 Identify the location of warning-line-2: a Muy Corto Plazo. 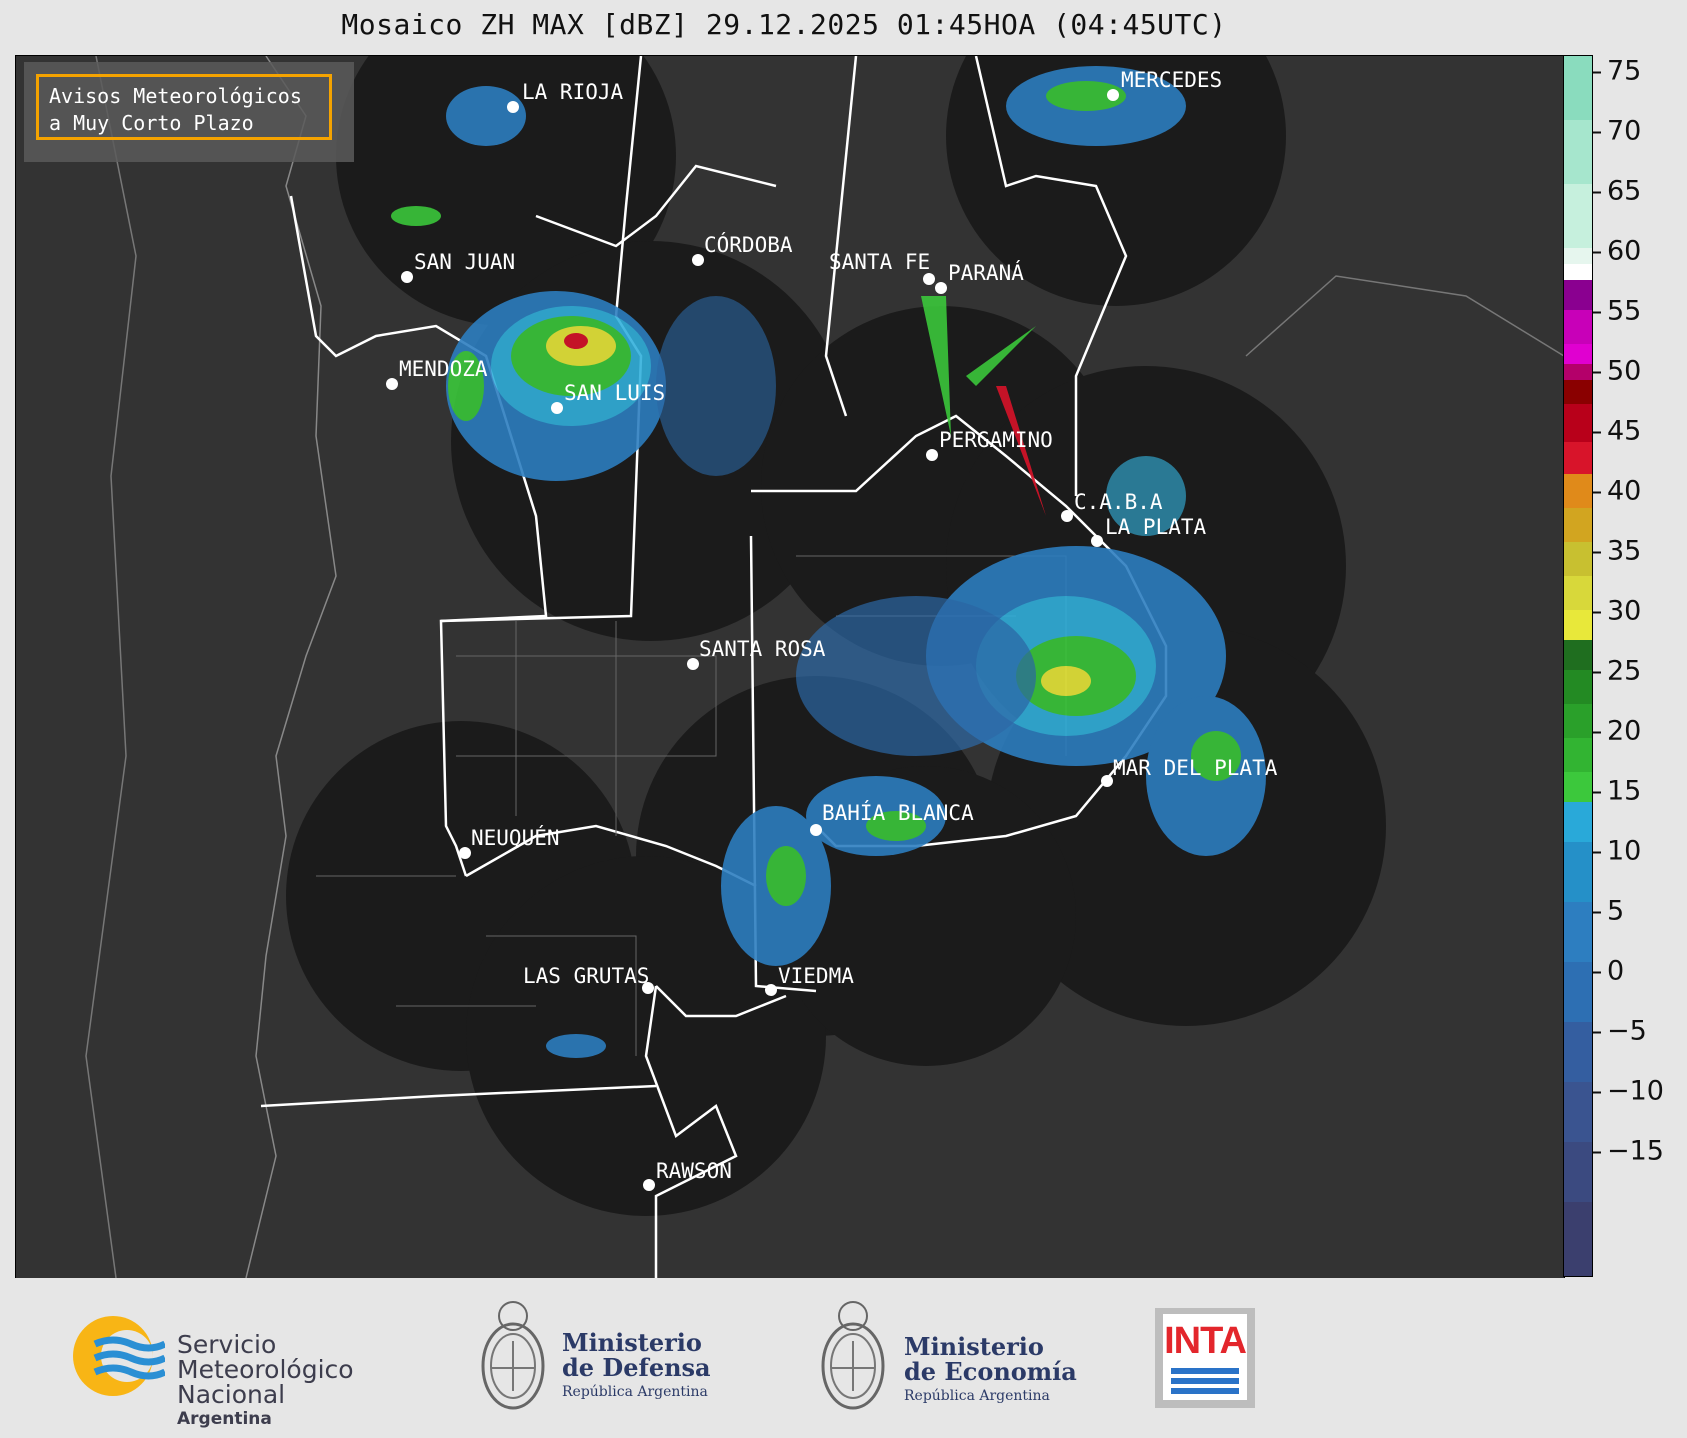
(151, 123).